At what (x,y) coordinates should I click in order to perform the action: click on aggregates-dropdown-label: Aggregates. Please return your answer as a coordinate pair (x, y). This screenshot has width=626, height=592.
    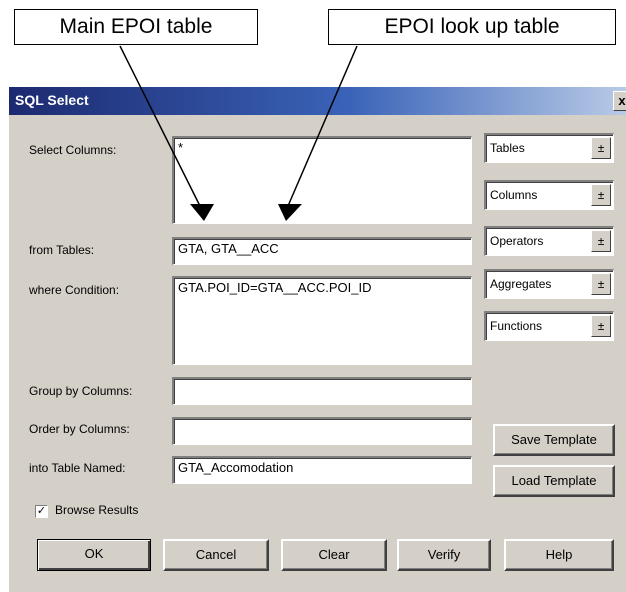
    Looking at the image, I should click on (521, 284).